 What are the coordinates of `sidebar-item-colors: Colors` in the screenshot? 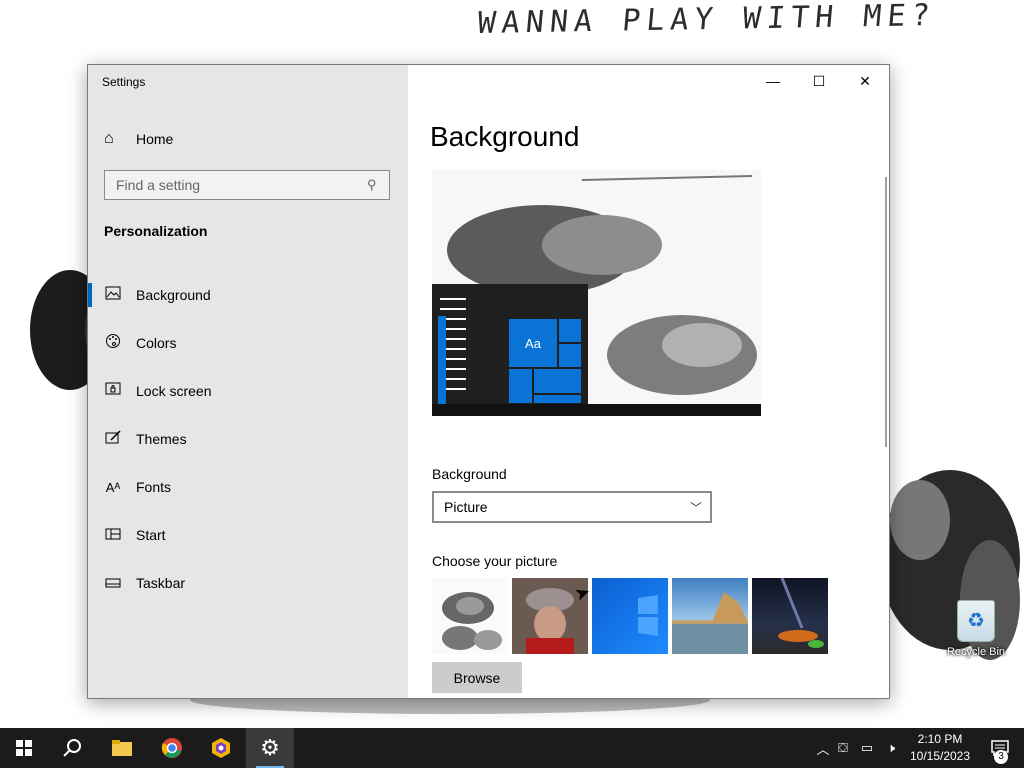 It's located at (248, 343).